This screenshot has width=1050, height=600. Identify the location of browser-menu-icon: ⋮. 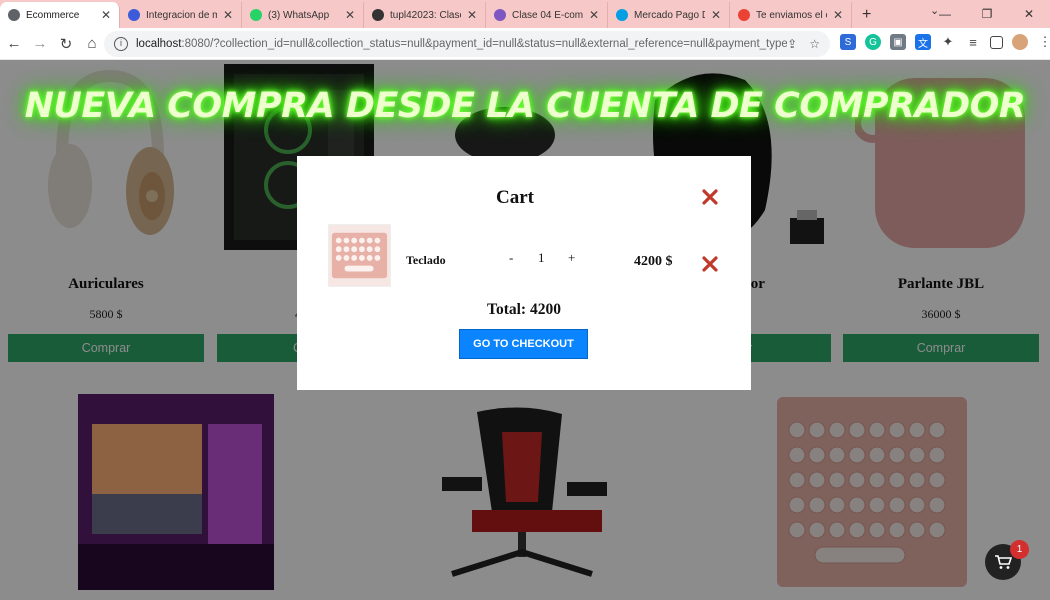
(1043, 42).